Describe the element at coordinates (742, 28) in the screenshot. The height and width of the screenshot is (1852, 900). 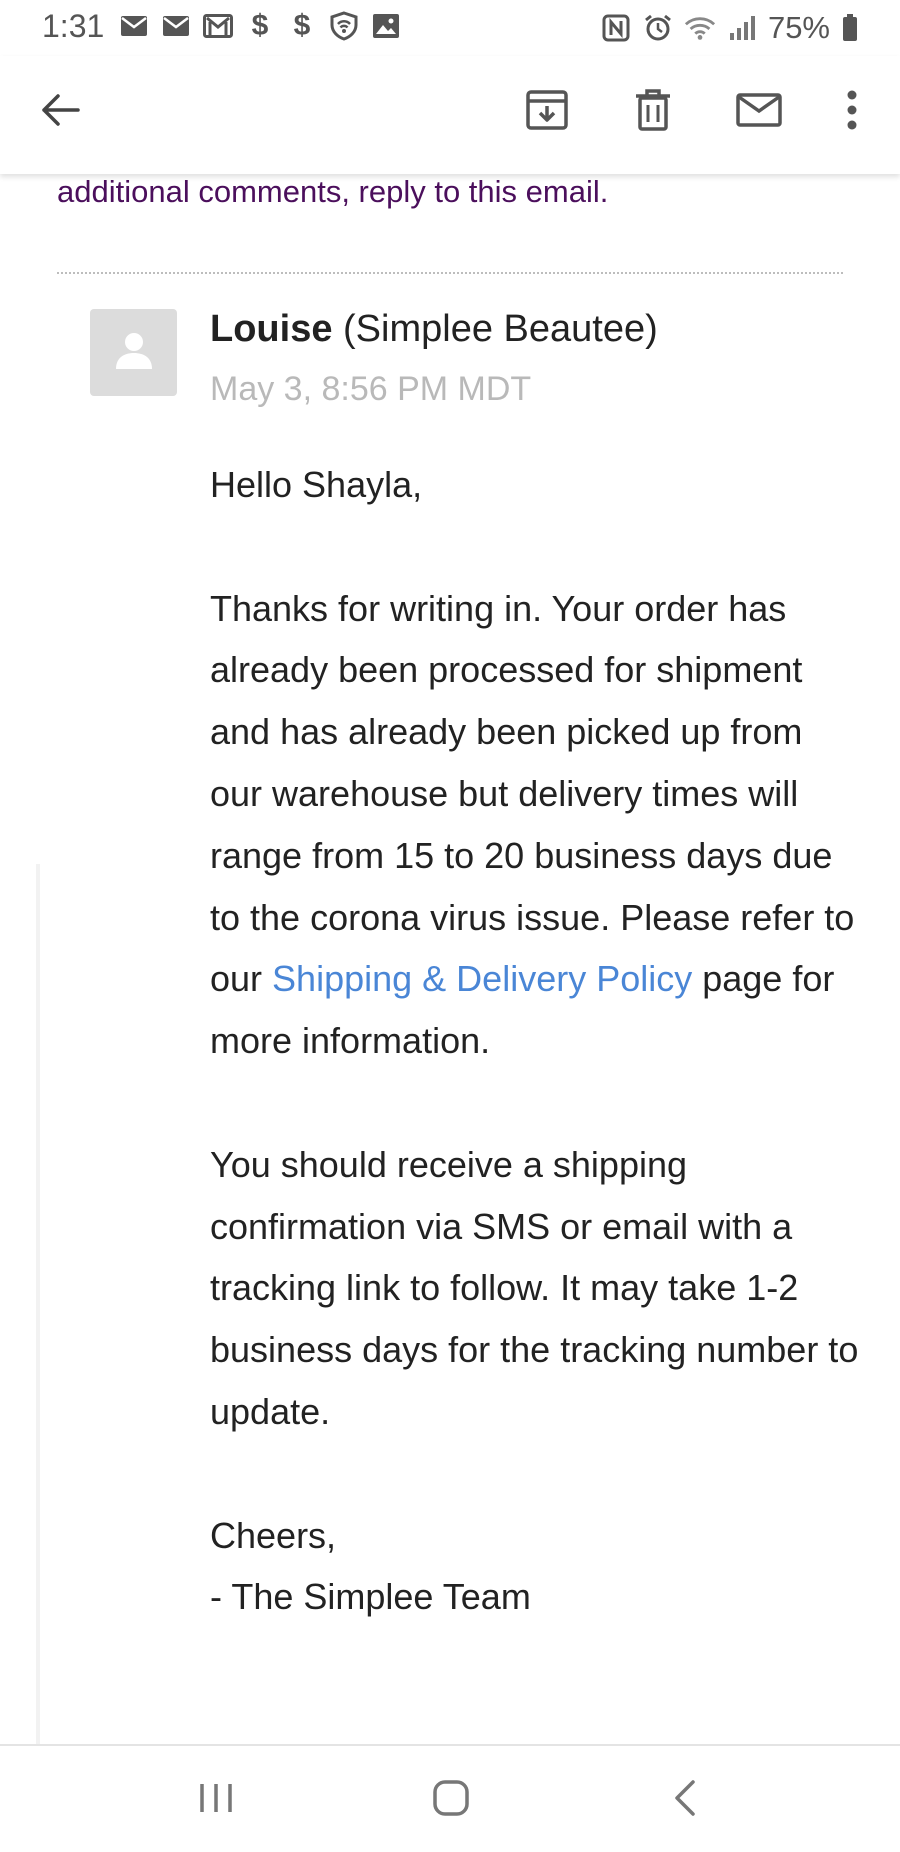
I see `signal-icon` at that location.